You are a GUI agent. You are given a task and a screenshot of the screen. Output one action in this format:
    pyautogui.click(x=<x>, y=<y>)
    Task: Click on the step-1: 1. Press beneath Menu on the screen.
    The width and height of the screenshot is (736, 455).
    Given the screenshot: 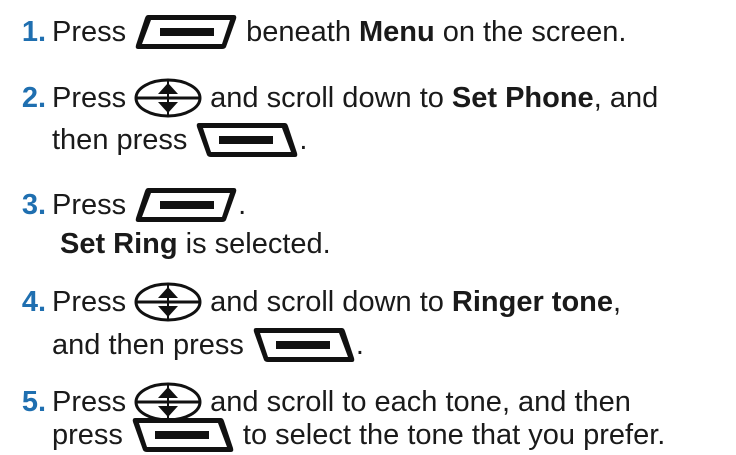 What is the action you would take?
    pyautogui.click(x=350, y=32)
    